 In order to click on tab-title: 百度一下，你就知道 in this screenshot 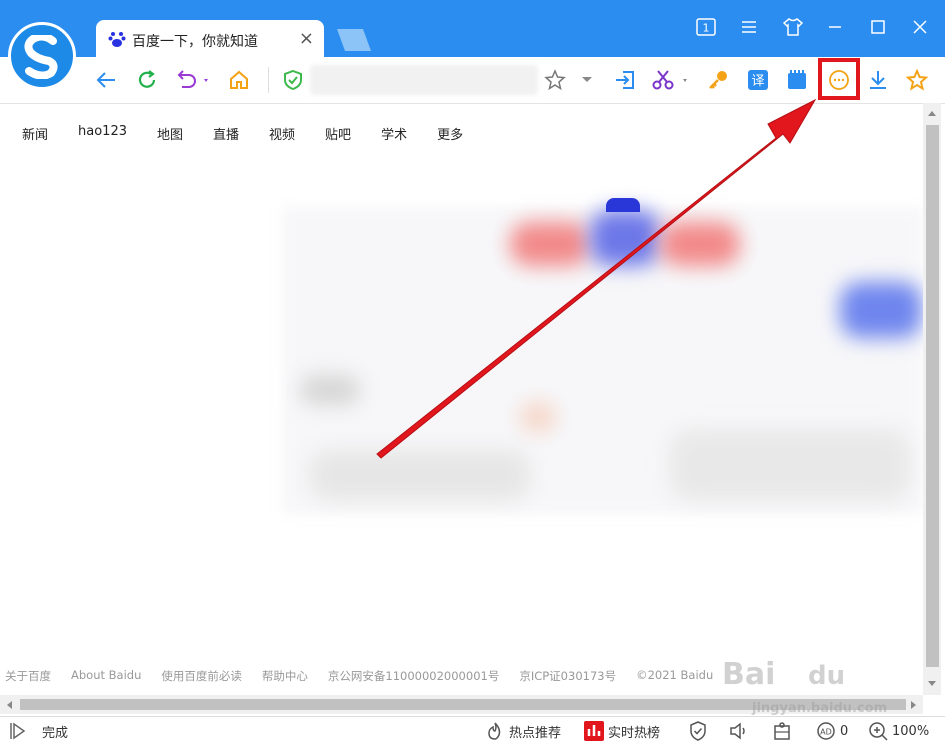, I will do `click(195, 42)`.